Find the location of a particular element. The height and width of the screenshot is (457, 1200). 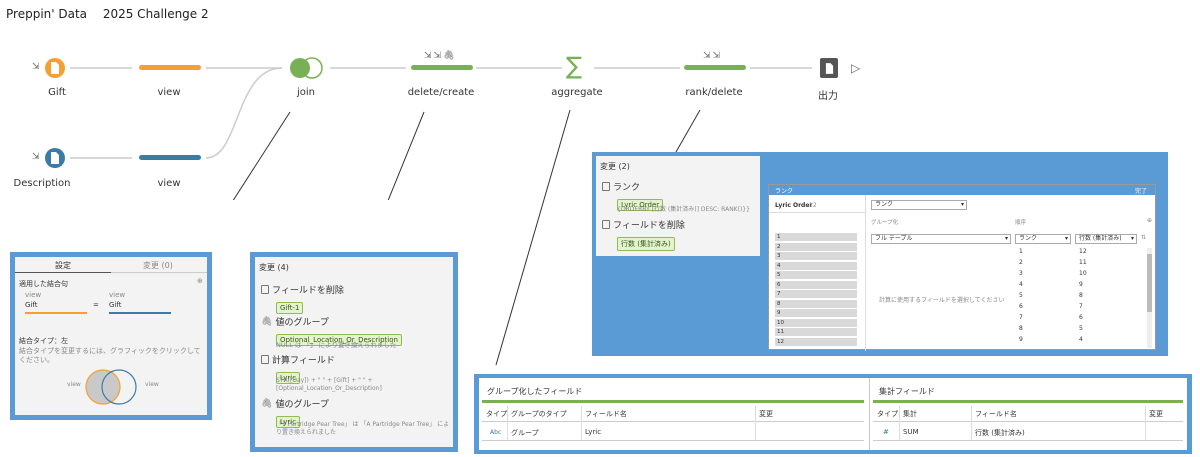

delete-create-step is located at coordinates (442, 67).